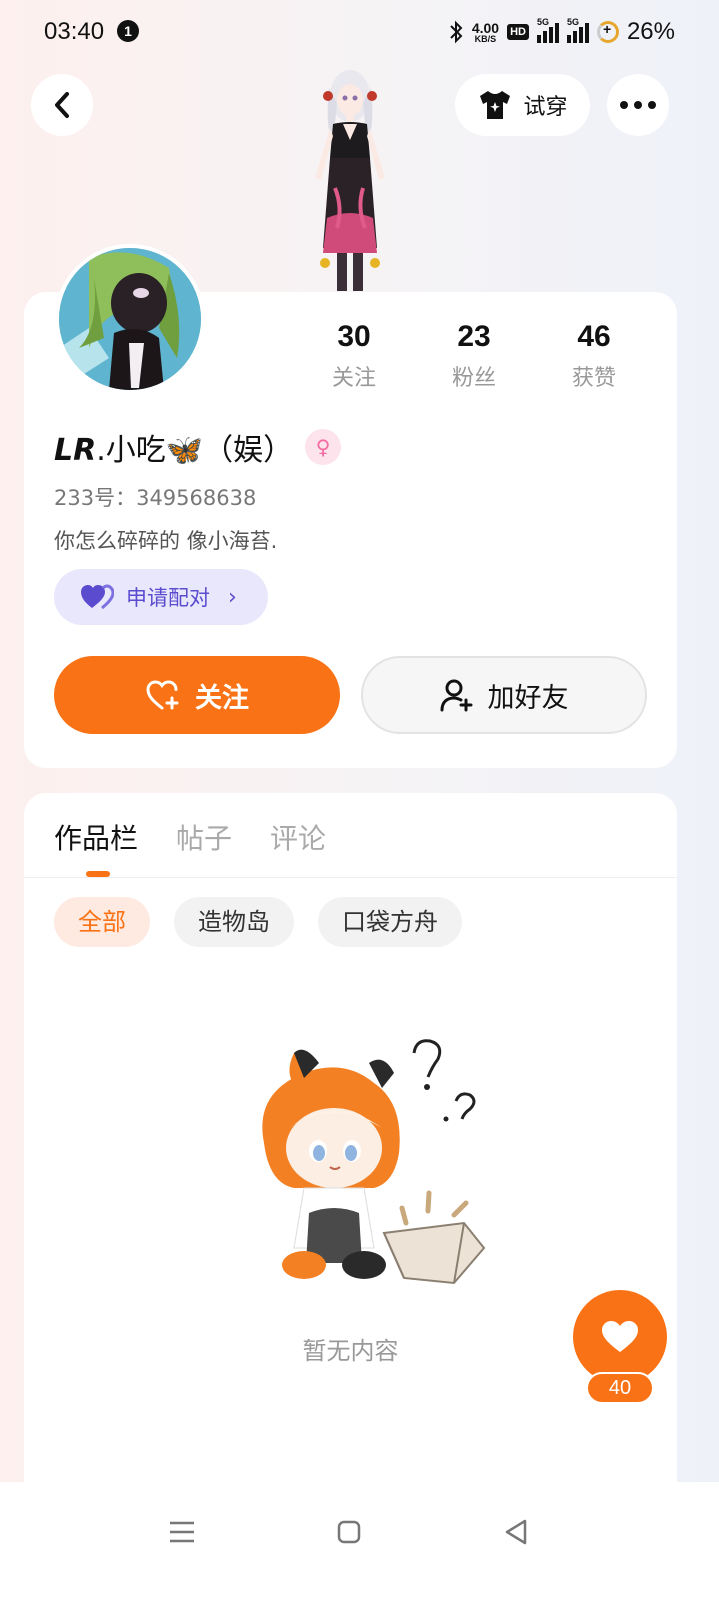 Image resolution: width=719 pixels, height=1612 pixels. Describe the element at coordinates (323, 447) in the screenshot. I see `female-gender-icon: ♀` at that location.